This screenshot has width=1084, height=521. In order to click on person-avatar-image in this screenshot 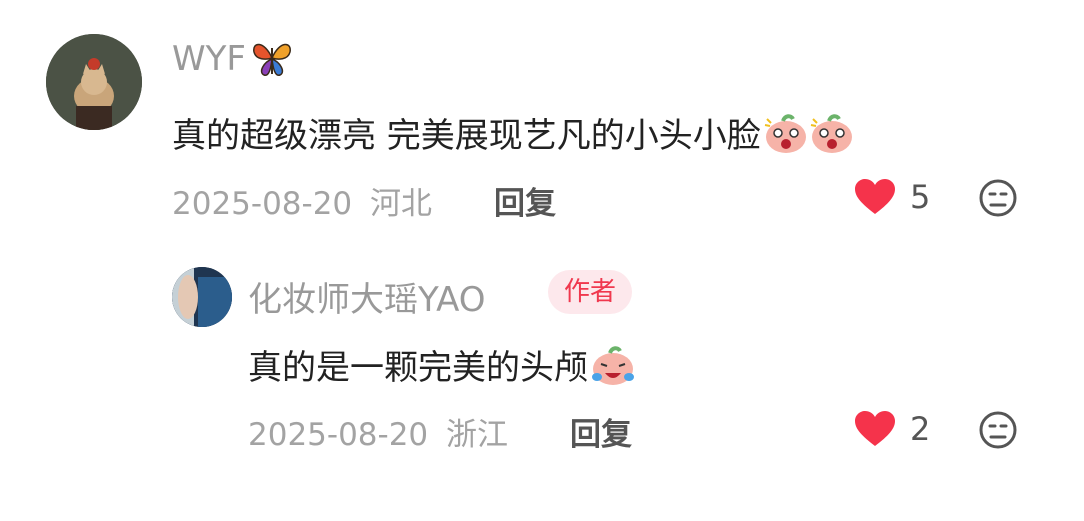, I will do `click(202, 297)`.